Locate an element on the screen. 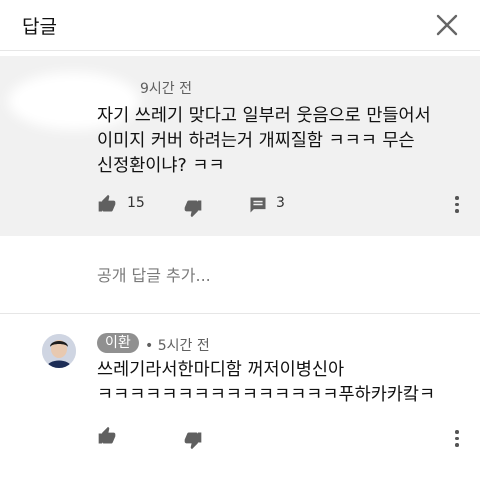 The width and height of the screenshot is (480, 487). reply-count: 3 is located at coordinates (280, 203).